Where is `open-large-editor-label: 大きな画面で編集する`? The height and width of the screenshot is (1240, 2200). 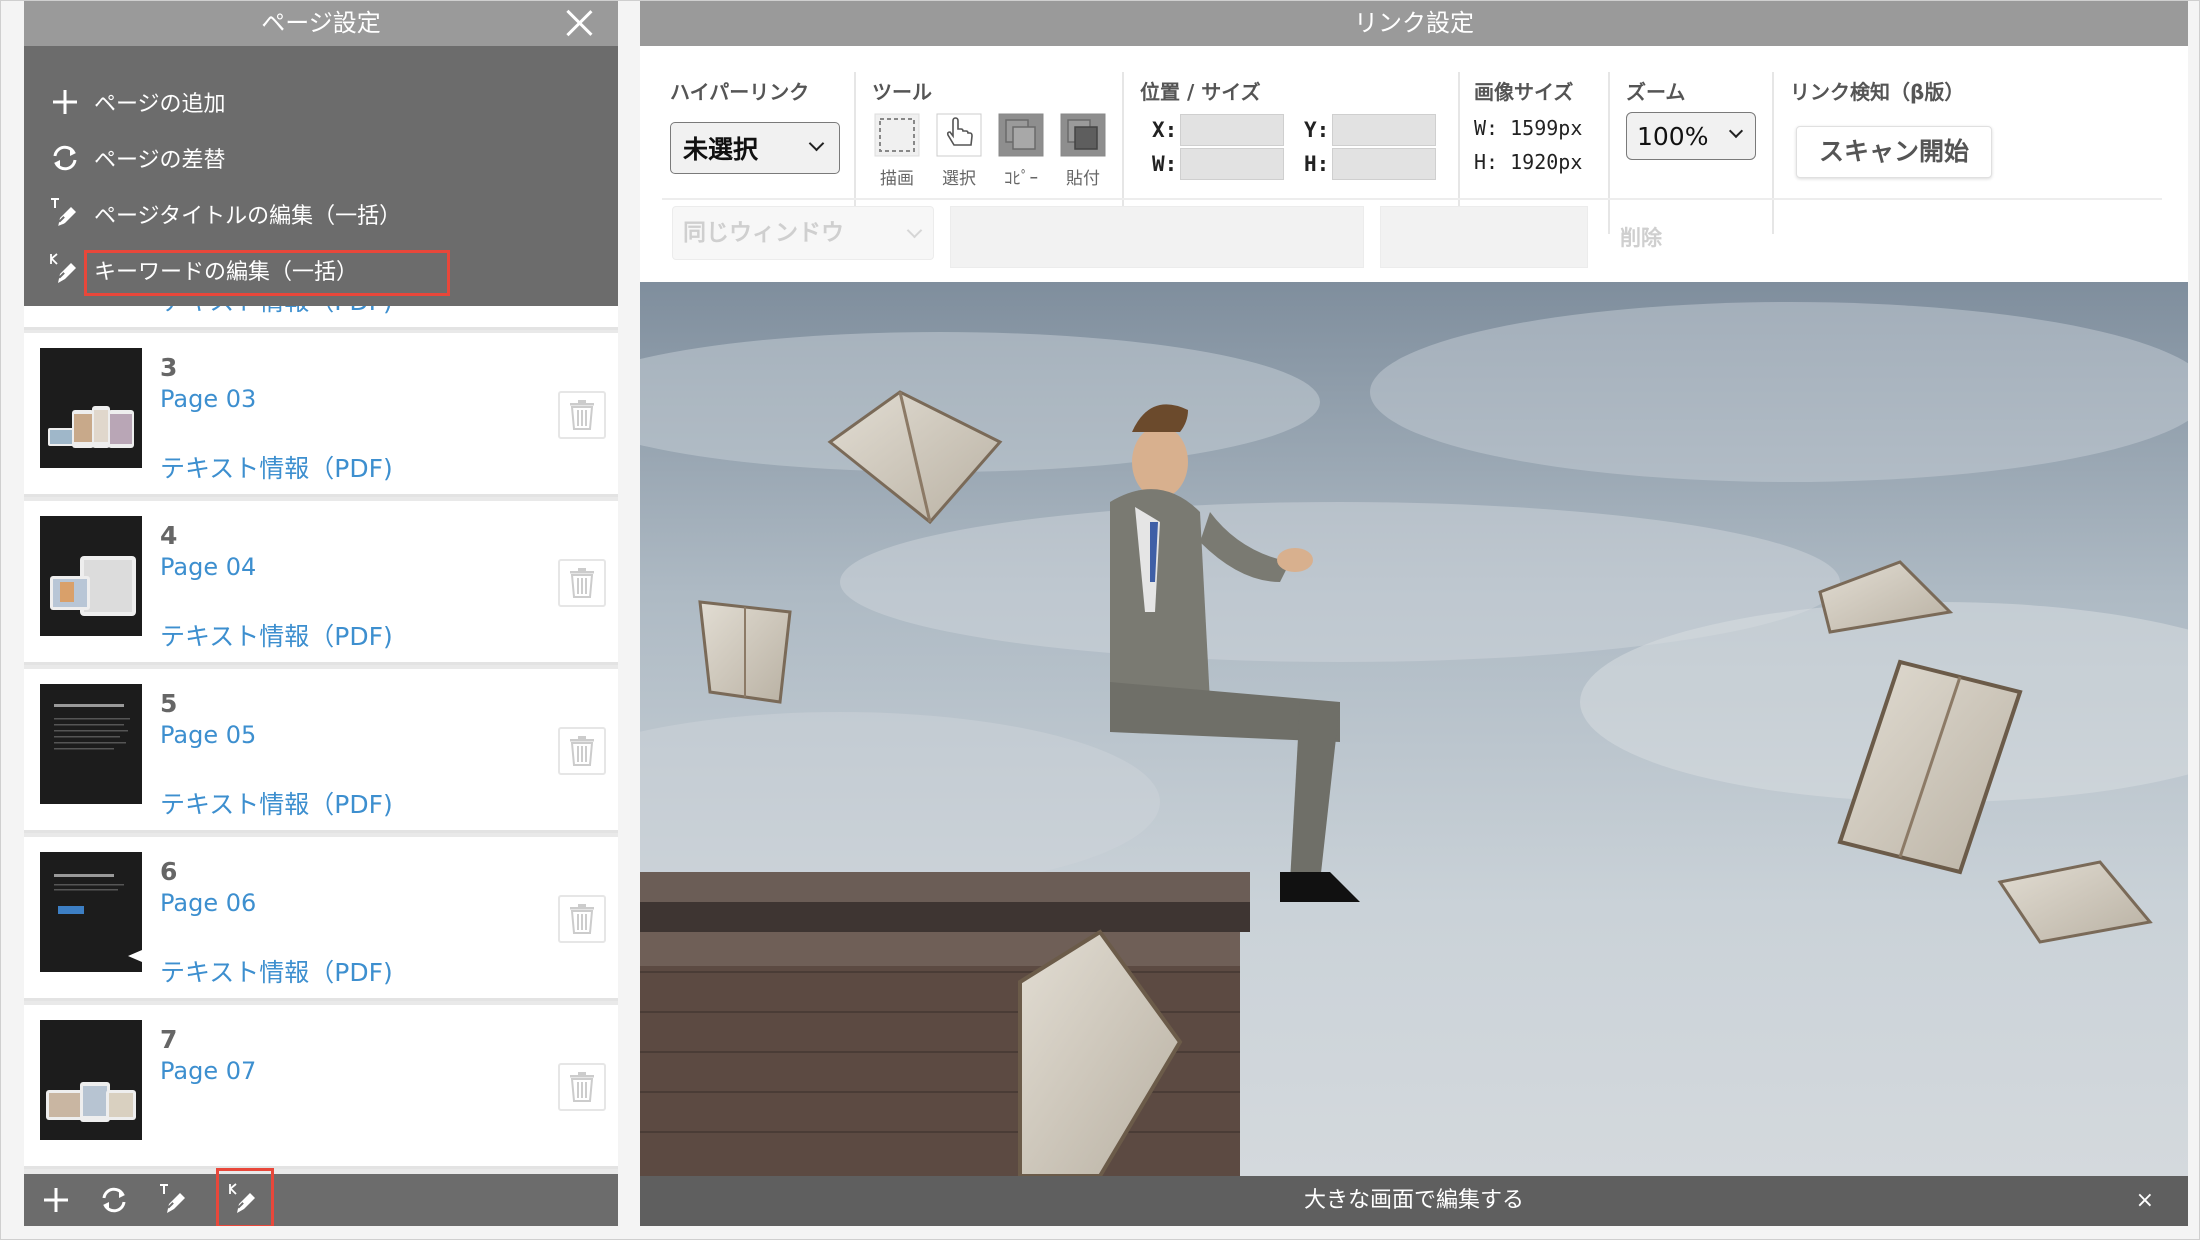
open-large-editor-label: 大きな画面で編集する is located at coordinates (1413, 1200).